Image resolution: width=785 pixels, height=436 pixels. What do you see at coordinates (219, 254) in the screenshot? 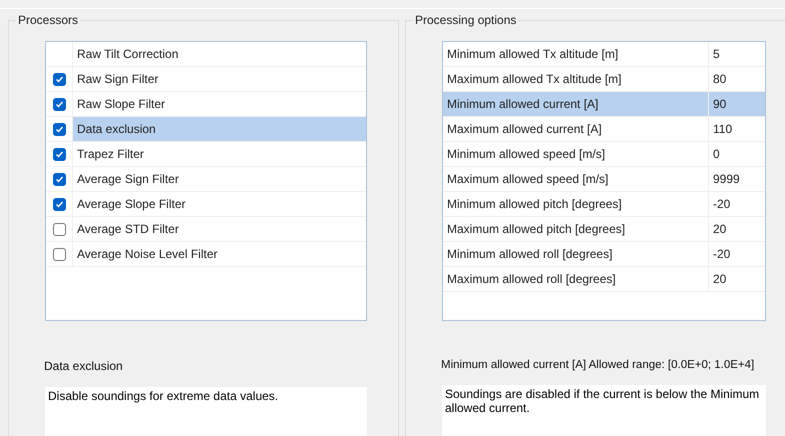
I see `processor-item: Average Noise Level Filter` at bounding box center [219, 254].